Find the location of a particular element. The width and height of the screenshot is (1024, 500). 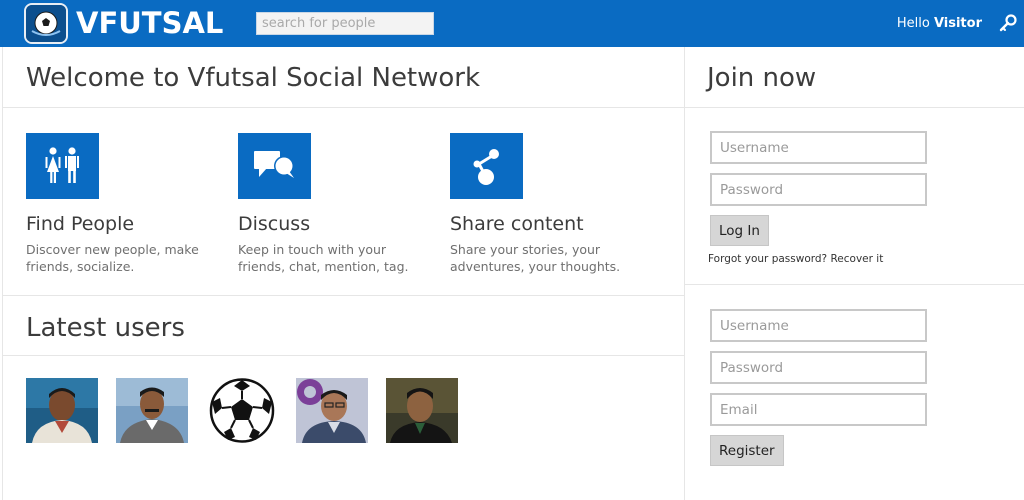

section-title: Latest users is located at coordinates (105, 328).